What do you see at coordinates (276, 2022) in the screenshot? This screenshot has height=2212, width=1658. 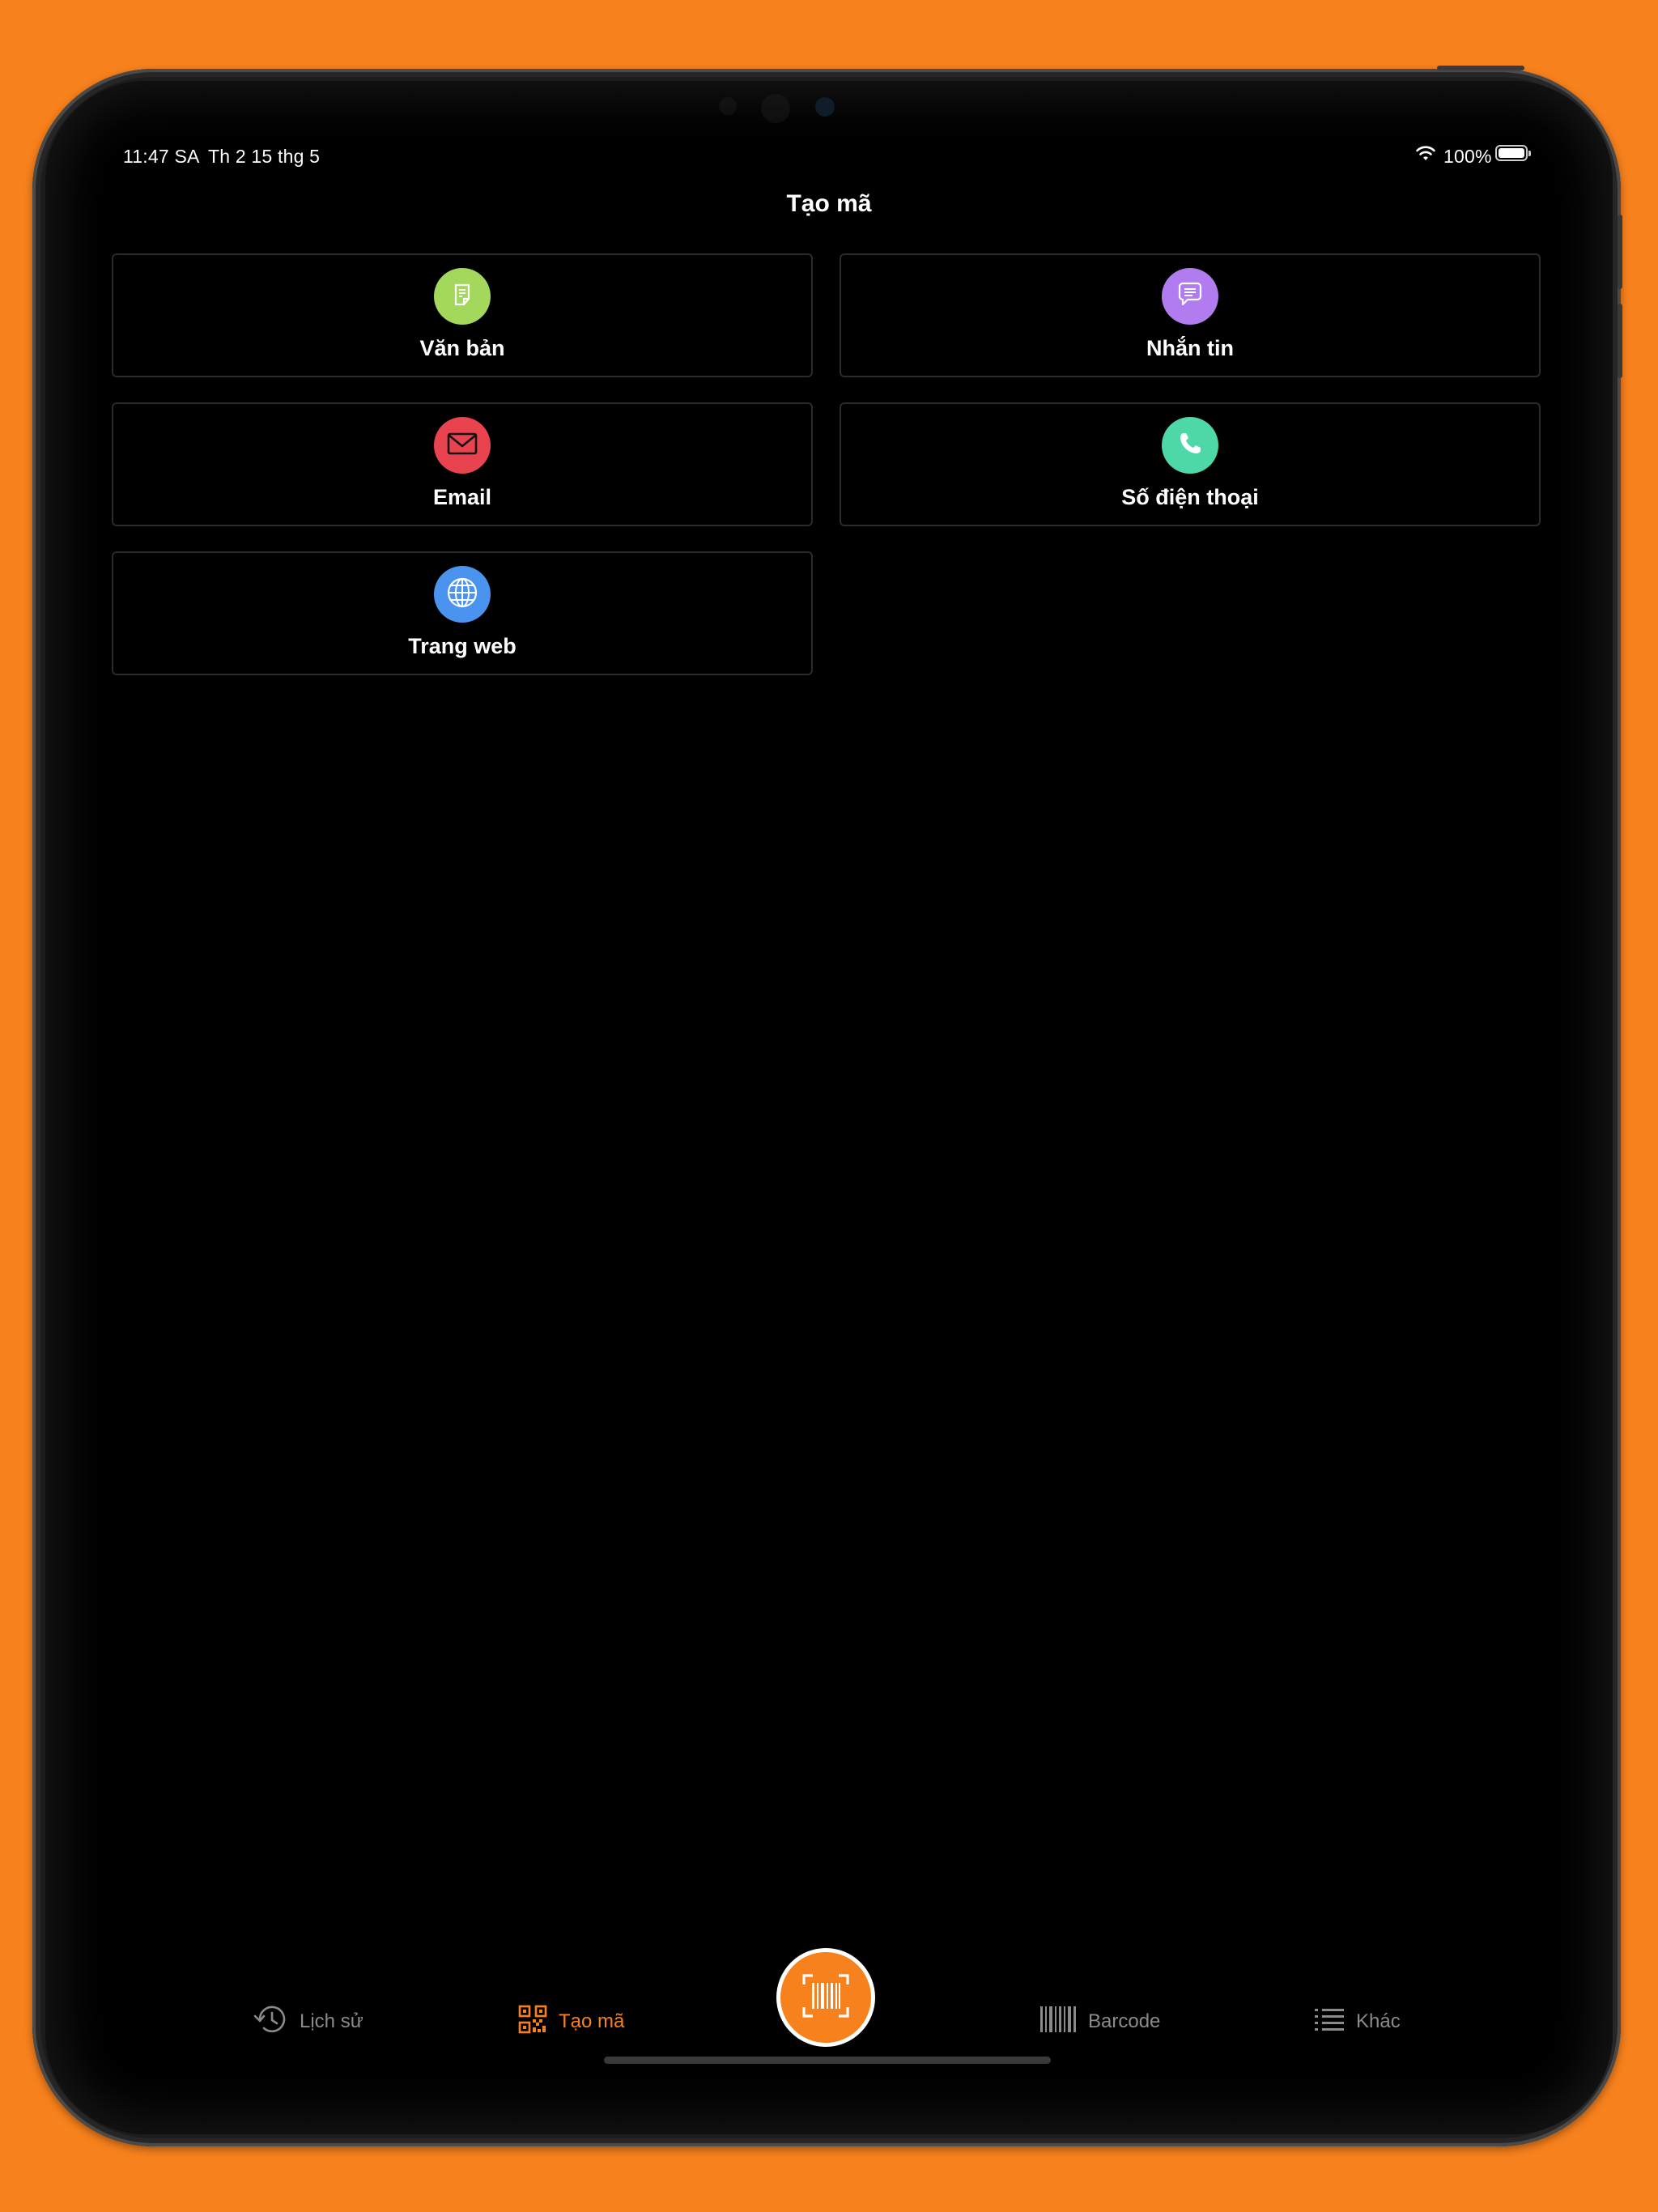 I see `history-icon` at bounding box center [276, 2022].